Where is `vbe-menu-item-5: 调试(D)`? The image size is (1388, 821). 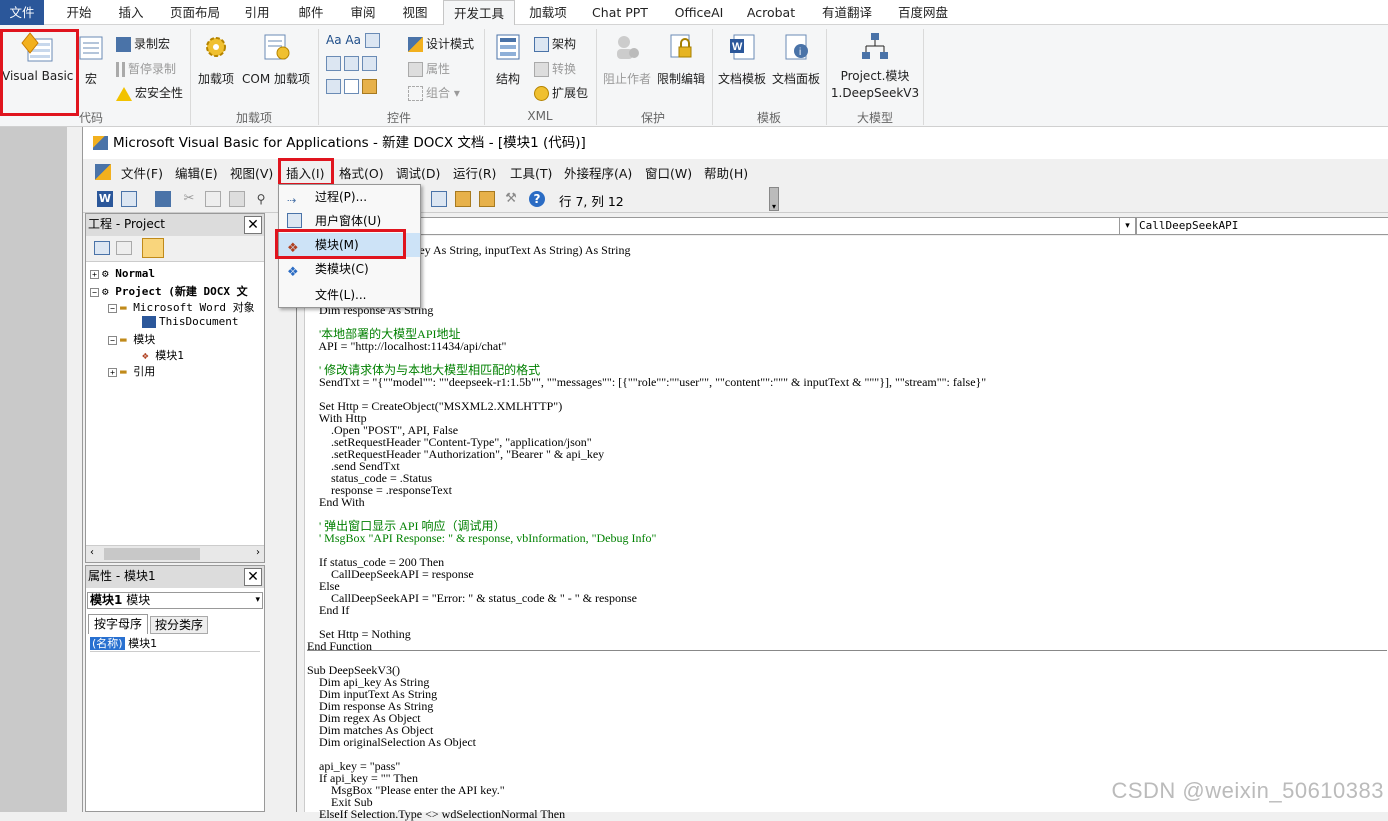
vbe-menu-item-5: 调试(D) is located at coordinates (418, 172).